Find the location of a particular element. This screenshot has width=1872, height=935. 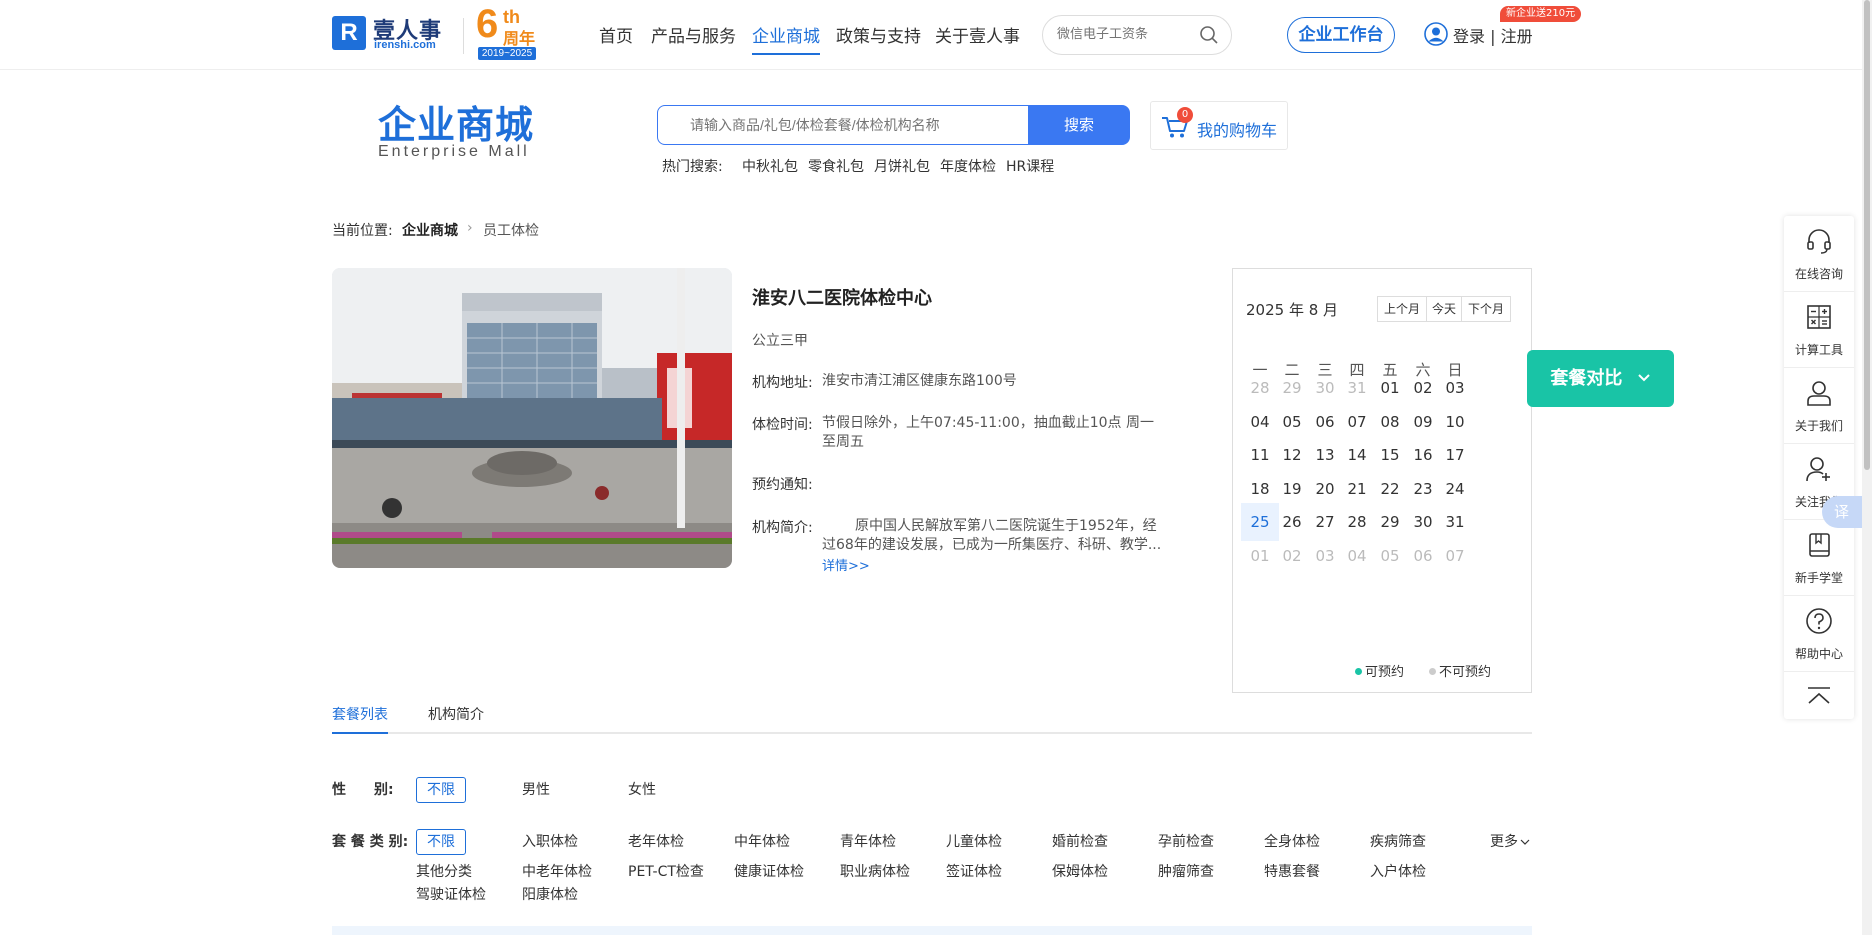

calendar-day: 10 is located at coordinates (1455, 422).